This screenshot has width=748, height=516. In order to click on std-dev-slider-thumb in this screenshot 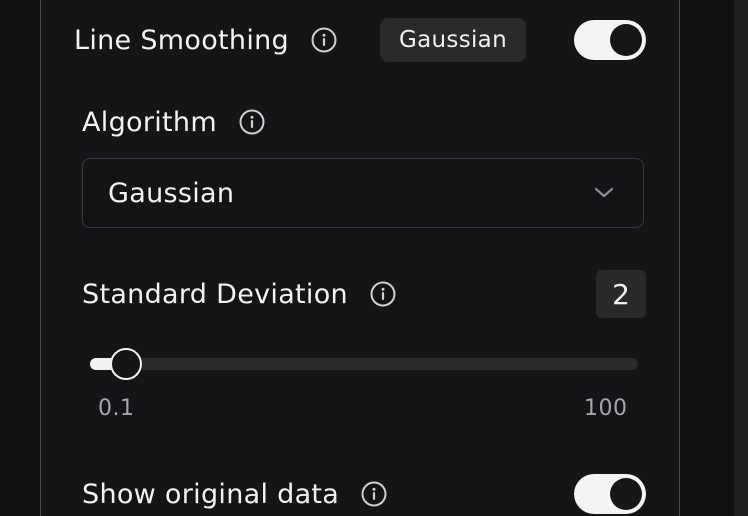, I will do `click(125, 364)`.